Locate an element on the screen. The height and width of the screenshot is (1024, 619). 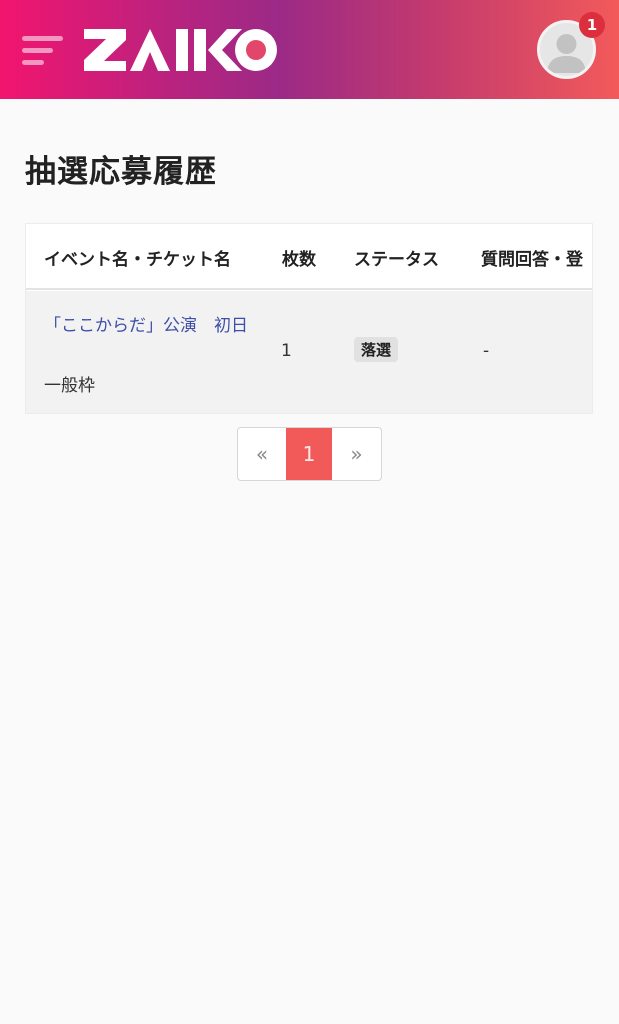
answer-value: - is located at coordinates (486, 351).